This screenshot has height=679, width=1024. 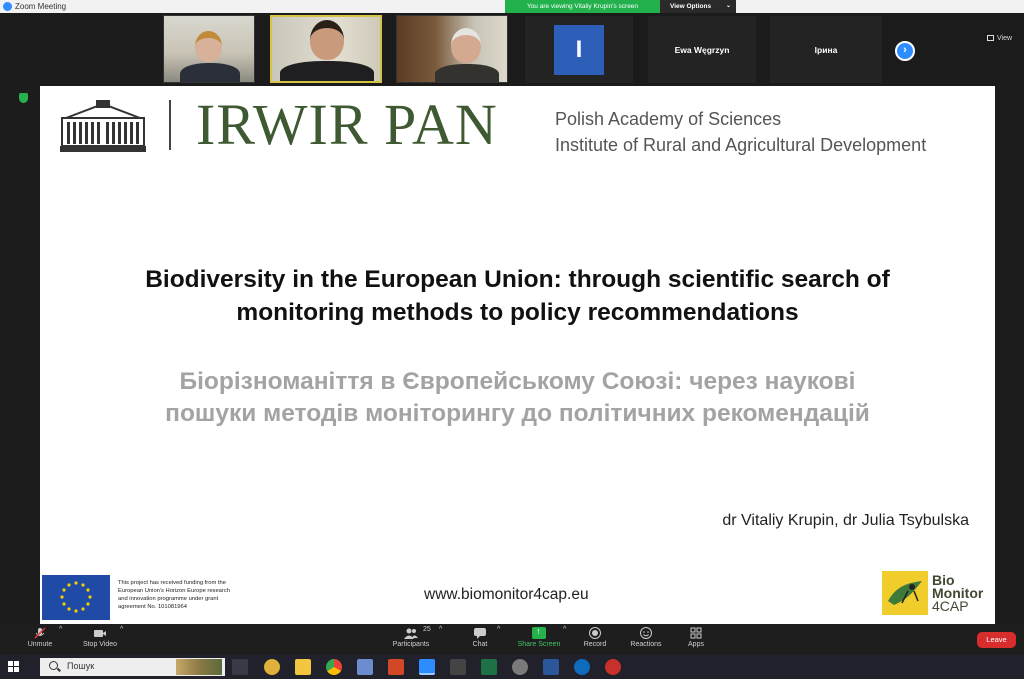 I want to click on next-participants-button: ›, so click(x=905, y=51).